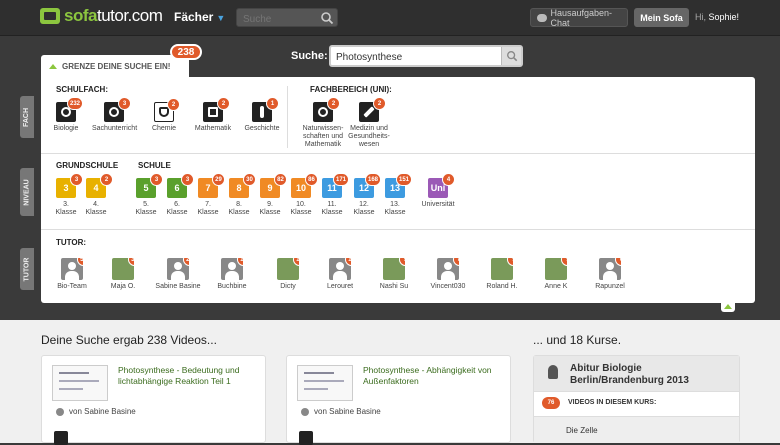  What do you see at coordinates (272, 103) in the screenshot?
I see `count-badge: 1` at bounding box center [272, 103].